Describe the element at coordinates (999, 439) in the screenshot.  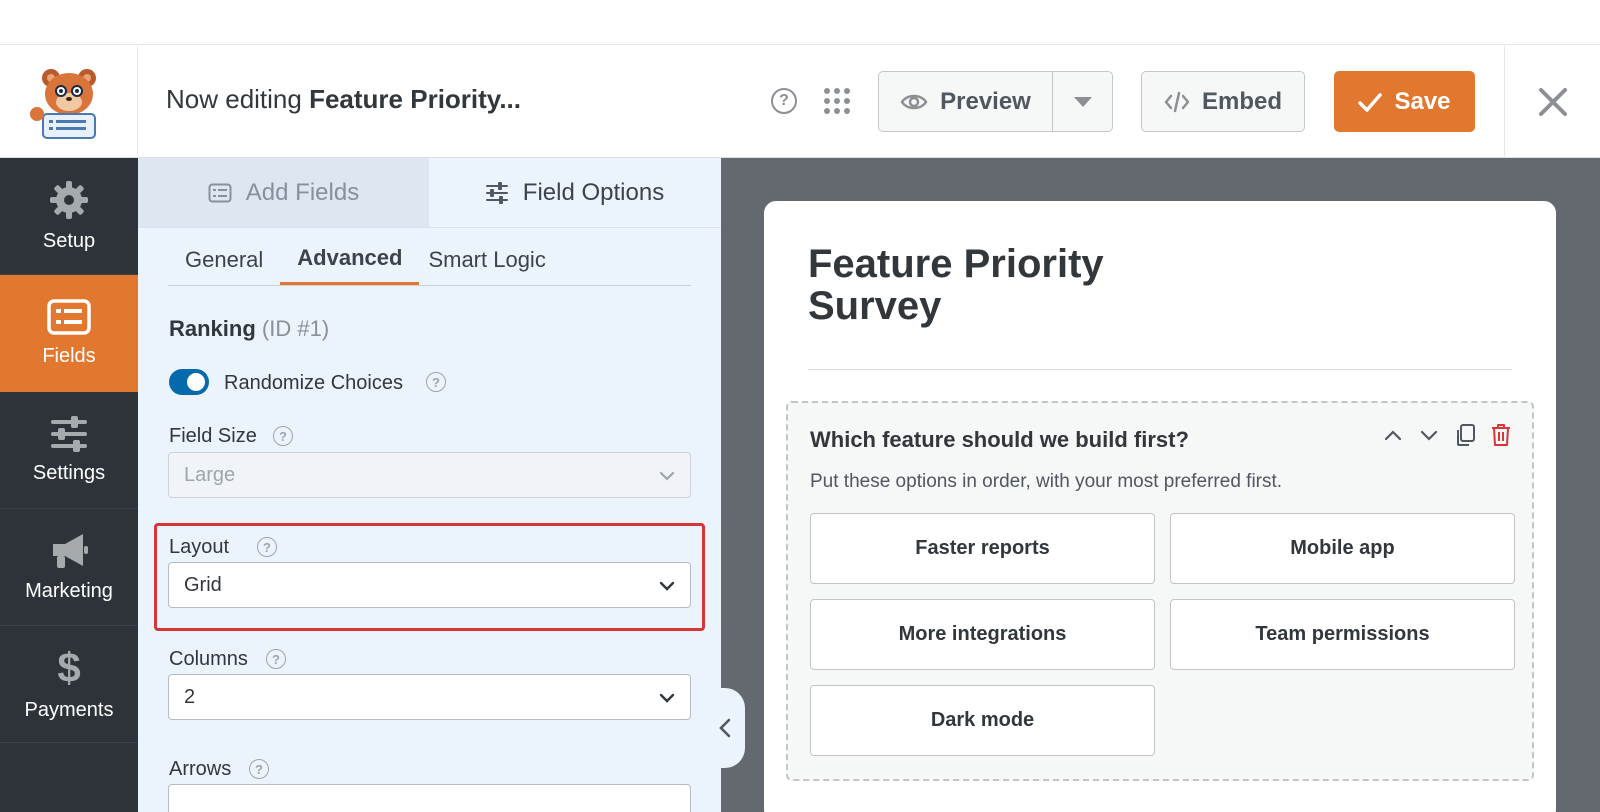
I see `question-label: Which feature should we build first?` at that location.